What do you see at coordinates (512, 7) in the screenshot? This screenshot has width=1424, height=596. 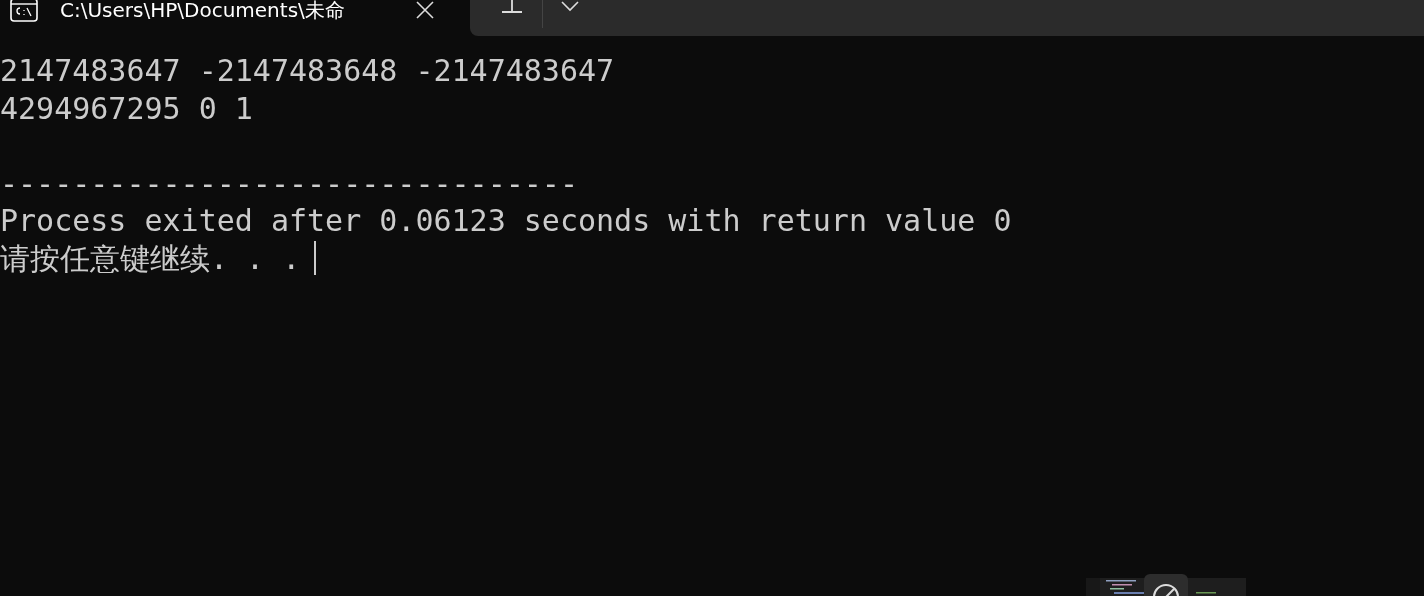 I see `plus-icon` at bounding box center [512, 7].